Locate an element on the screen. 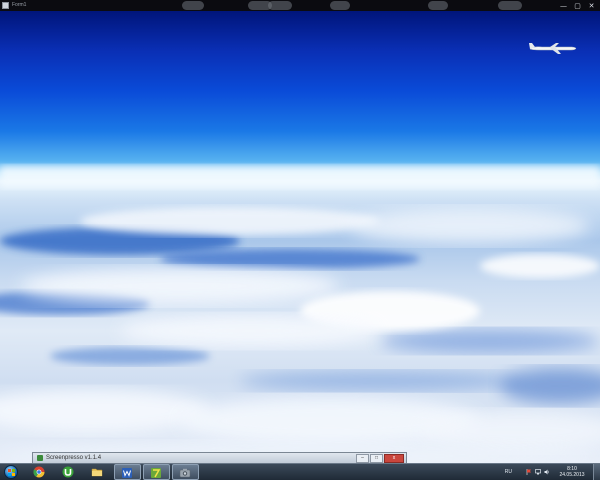  system-tray: RU 8:10 24.05.2013 is located at coordinates (552, 472).